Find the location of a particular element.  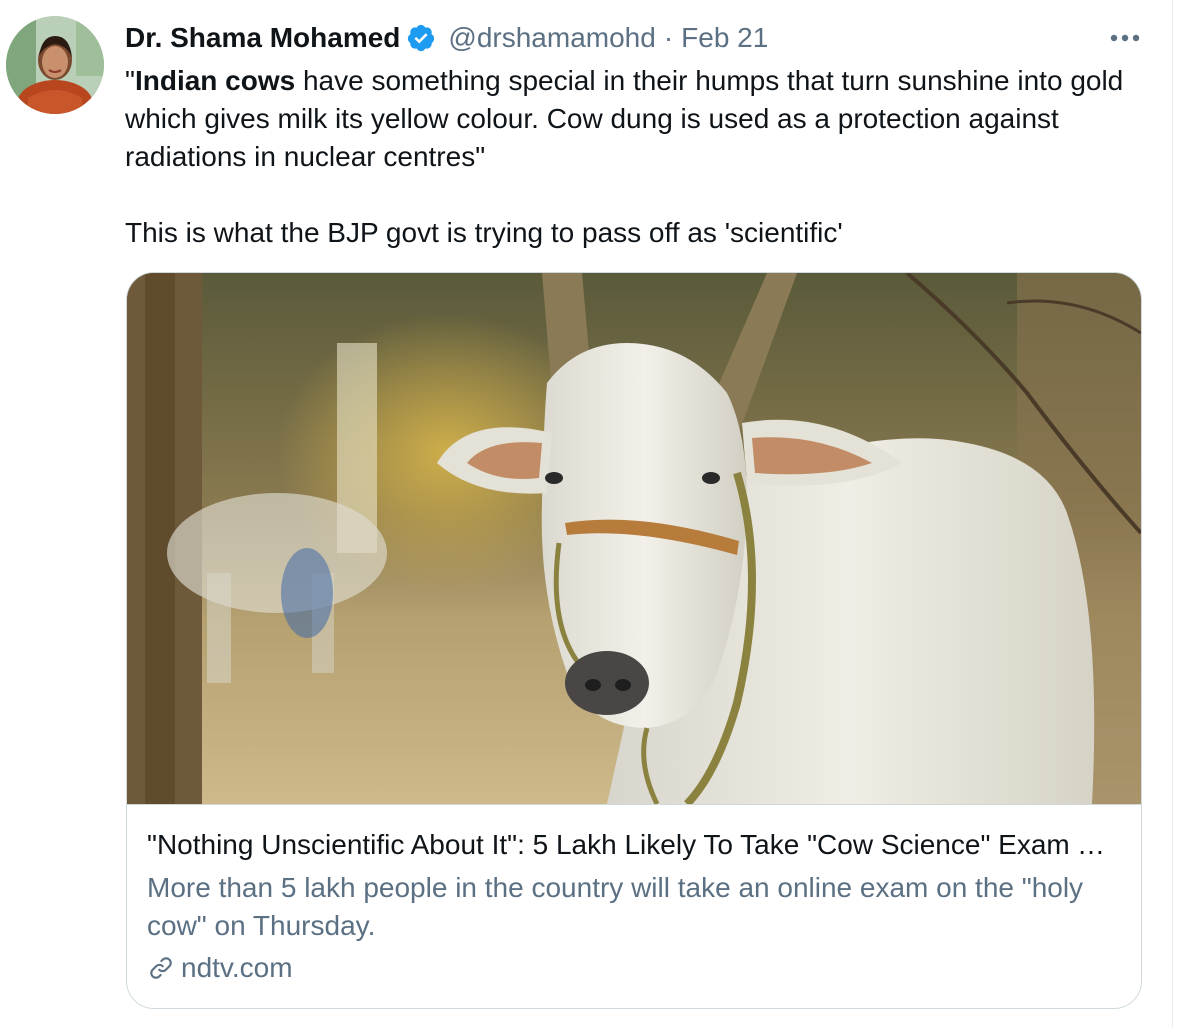

card-domain-text: ndtv.com is located at coordinates (237, 967).